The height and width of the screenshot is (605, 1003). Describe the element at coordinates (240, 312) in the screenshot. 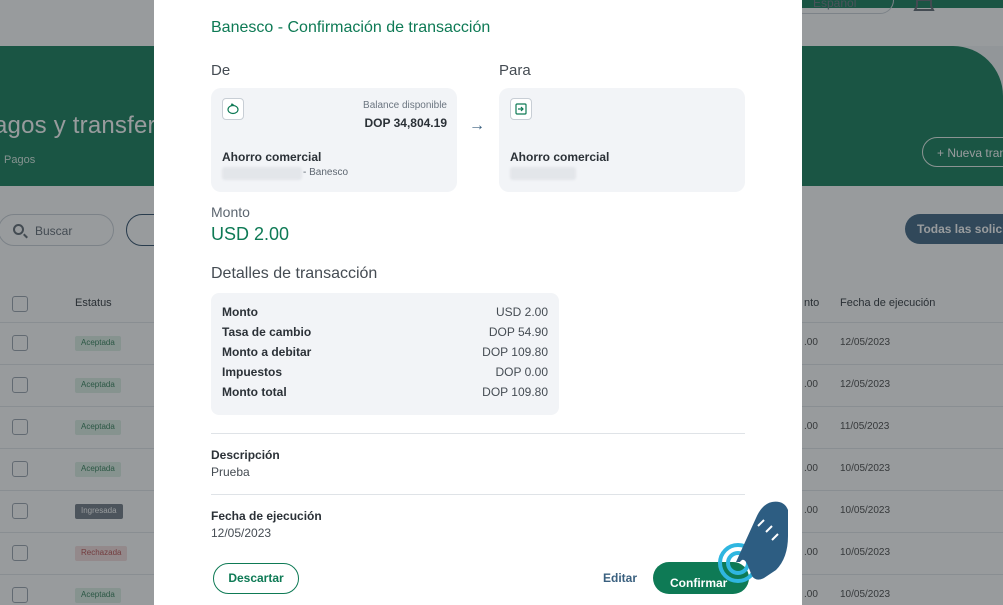

I see `detail-key: Monto` at that location.